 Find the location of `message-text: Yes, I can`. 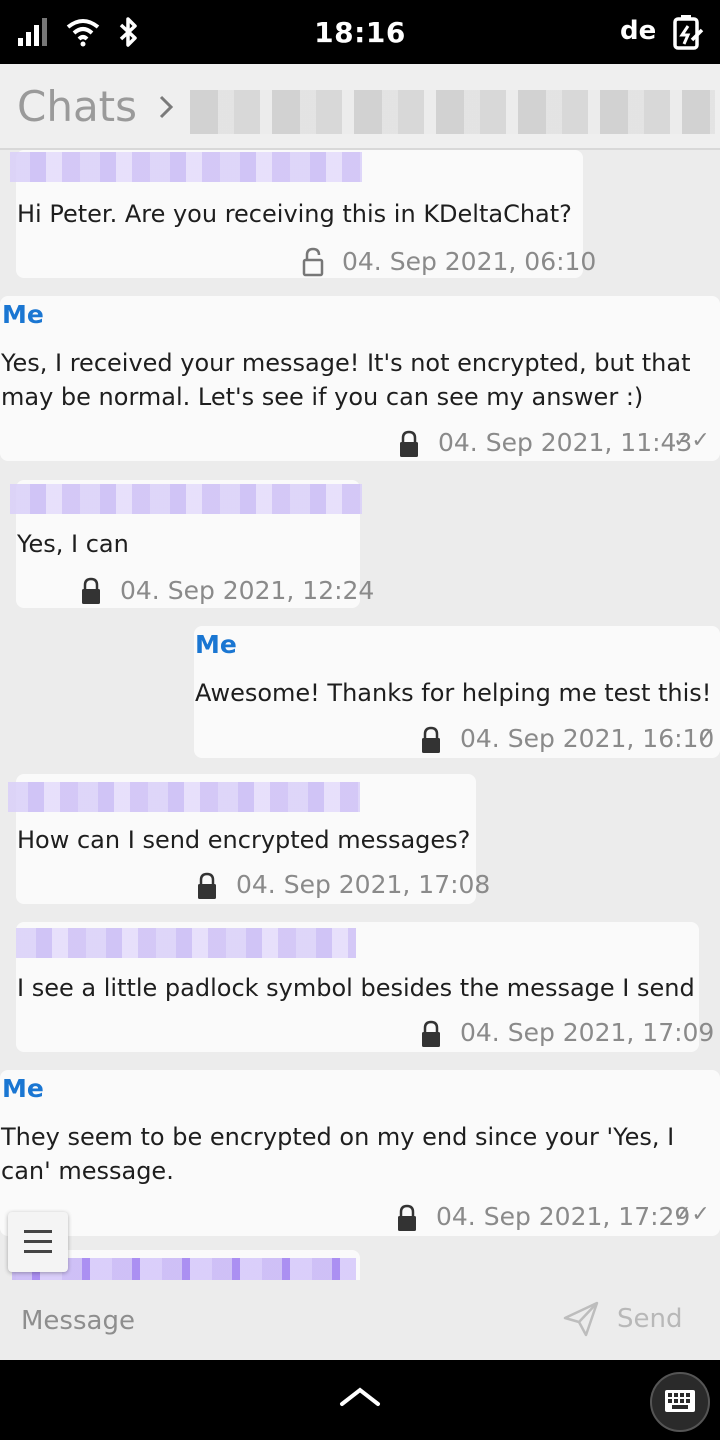

message-text: Yes, I can is located at coordinates (73, 544).